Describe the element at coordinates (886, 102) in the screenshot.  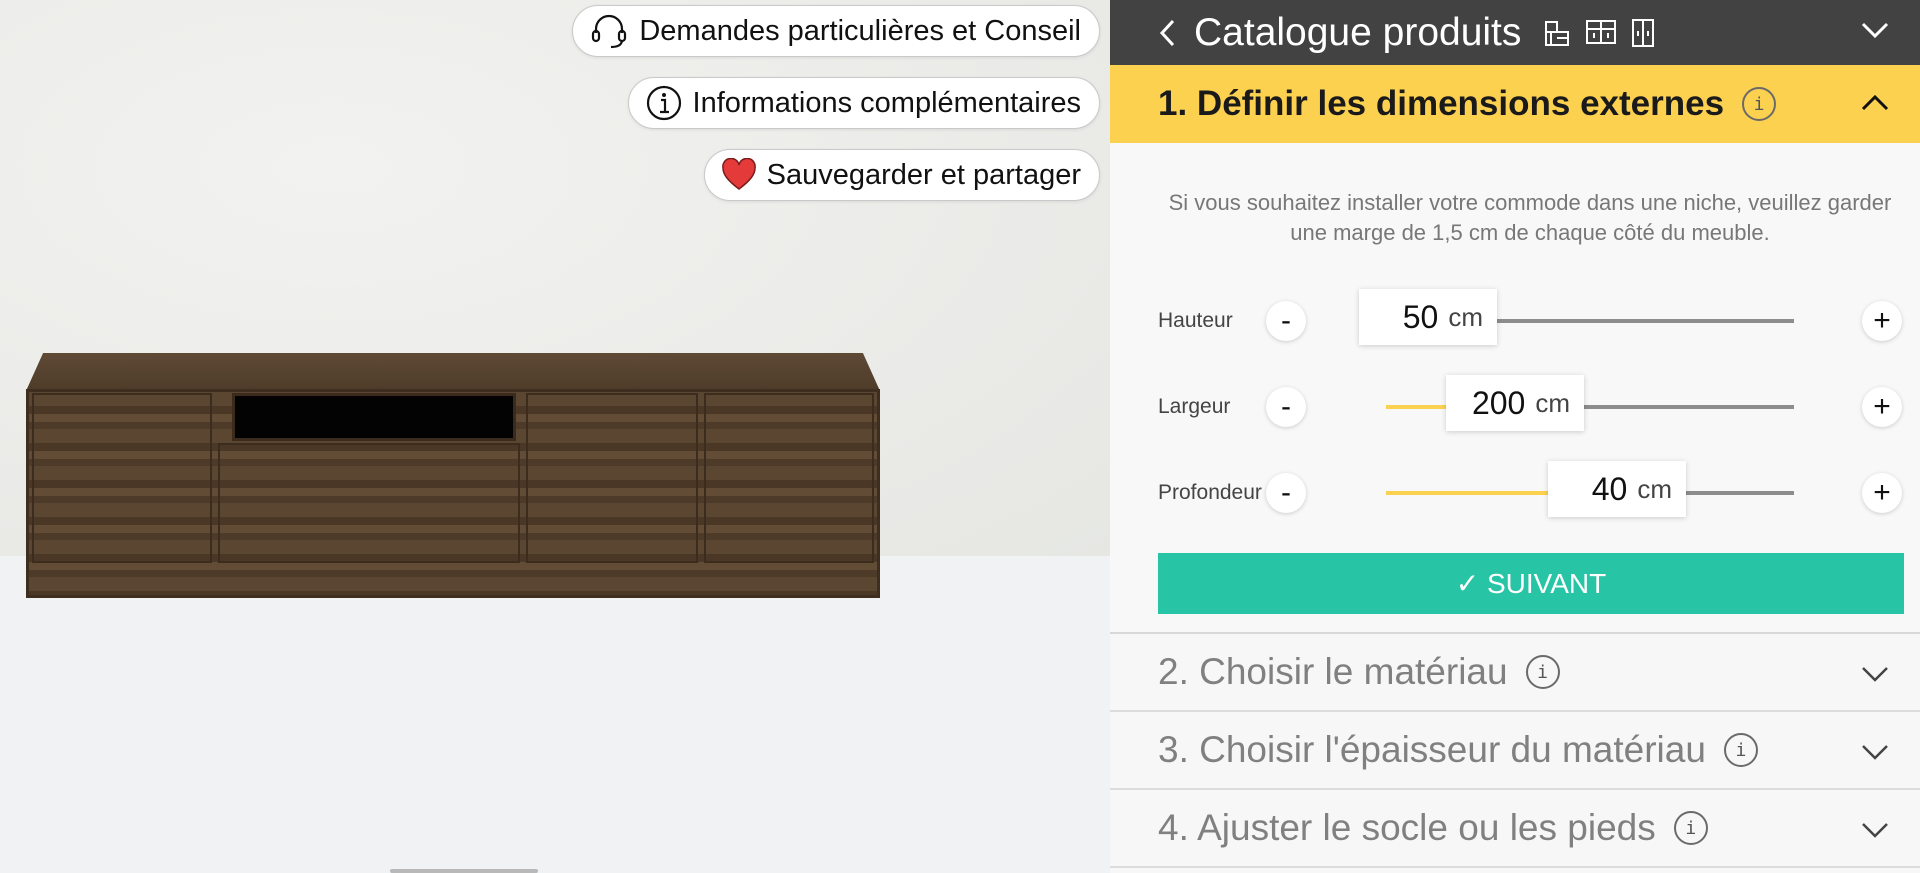
I see `more-info-label: Informations complémentaires` at that location.